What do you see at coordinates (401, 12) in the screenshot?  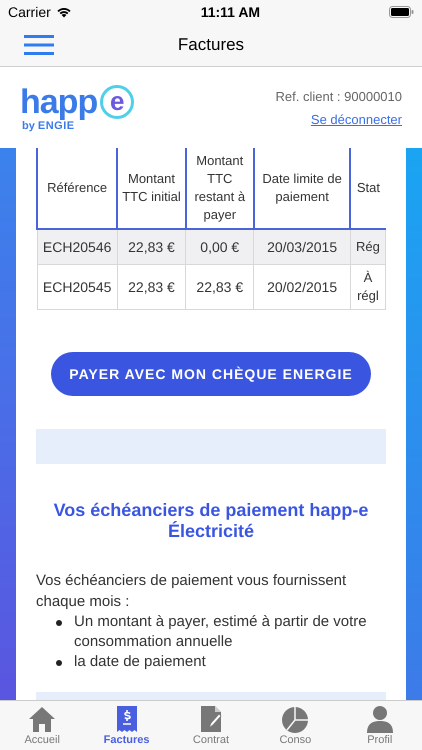 I see `battery-icon` at bounding box center [401, 12].